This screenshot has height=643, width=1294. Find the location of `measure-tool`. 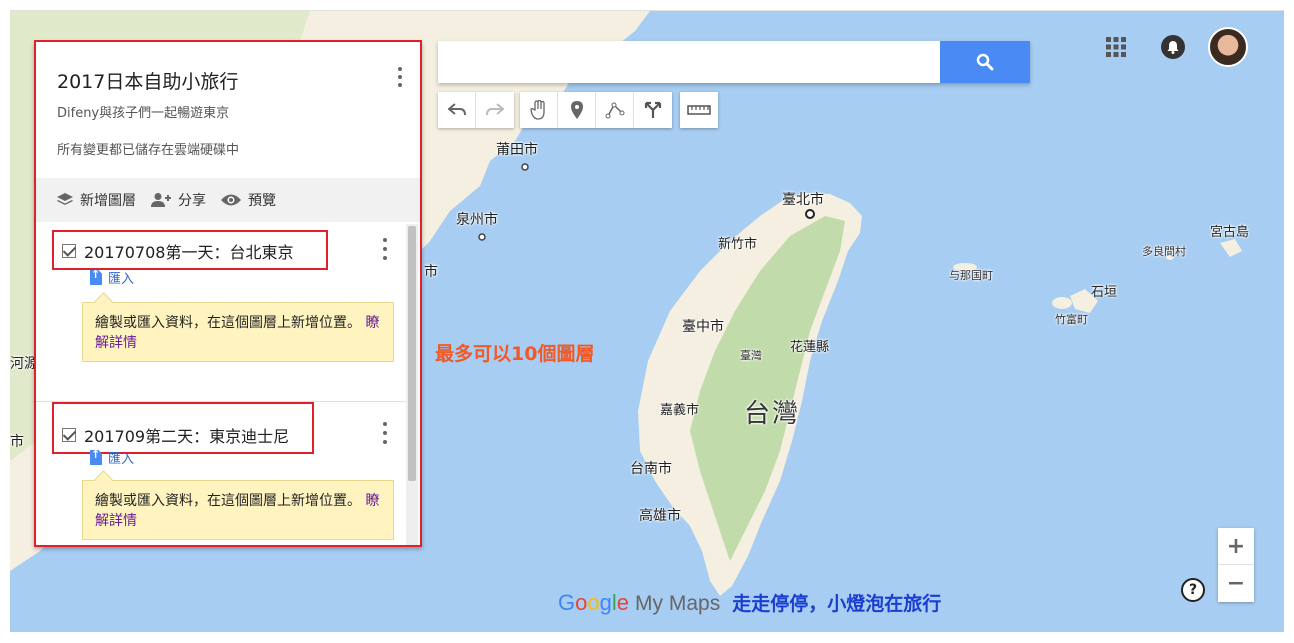

measure-tool is located at coordinates (699, 110).